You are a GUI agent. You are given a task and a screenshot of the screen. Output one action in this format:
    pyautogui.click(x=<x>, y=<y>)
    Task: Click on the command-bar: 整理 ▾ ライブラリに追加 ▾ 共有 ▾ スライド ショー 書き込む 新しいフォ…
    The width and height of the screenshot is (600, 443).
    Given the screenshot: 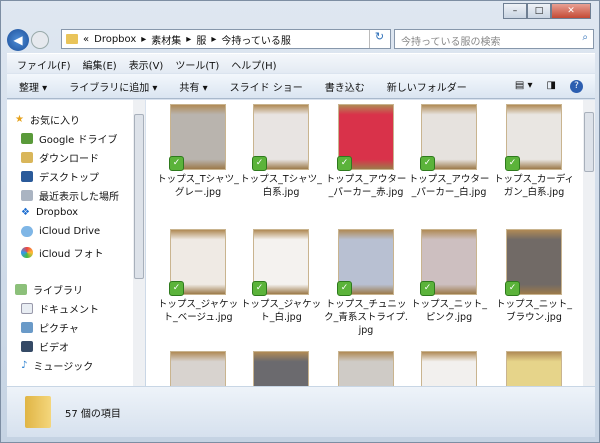 What is the action you would take?
    pyautogui.click(x=301, y=86)
    